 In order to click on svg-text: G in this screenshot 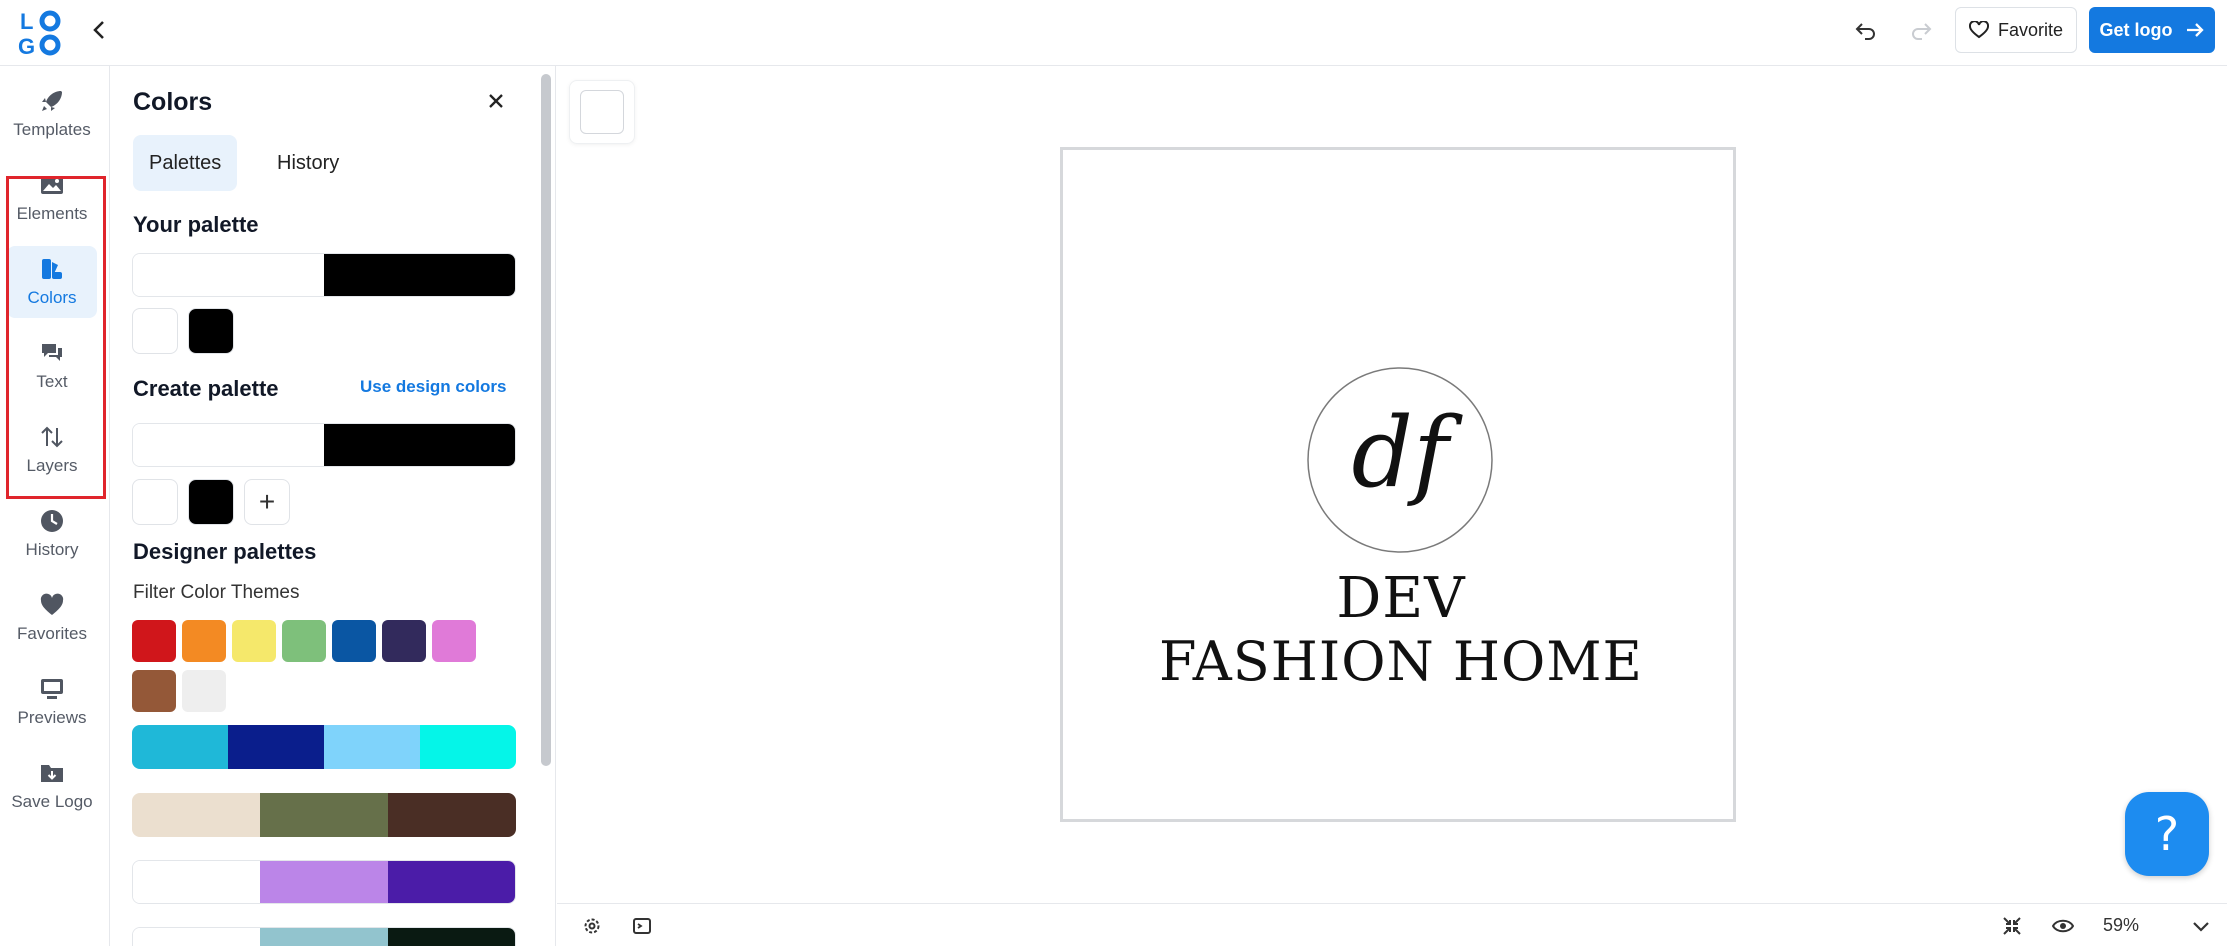, I will do `click(26, 45)`.